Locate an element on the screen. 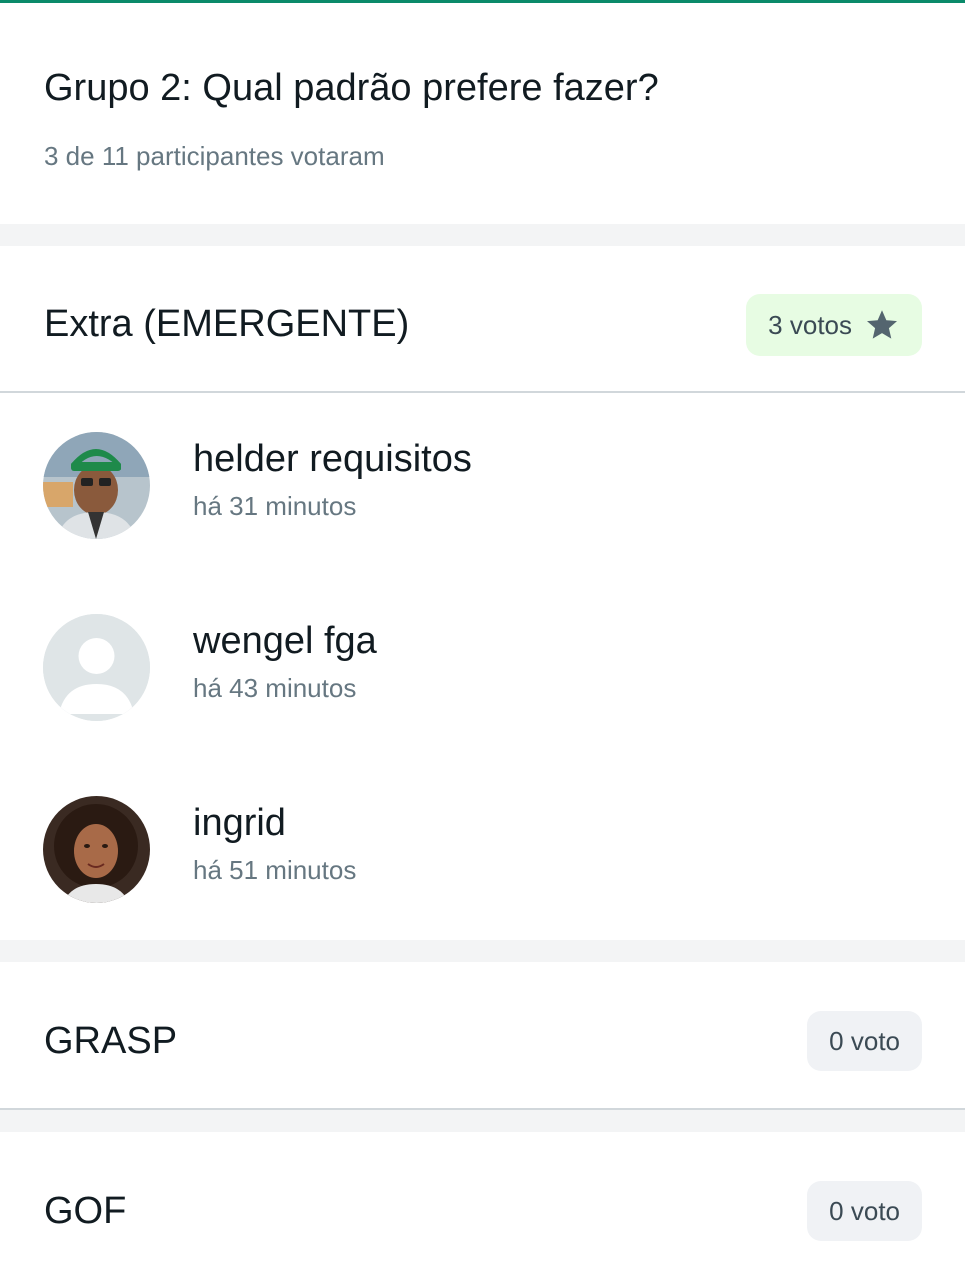 The width and height of the screenshot is (965, 1280). vote-time: há 43 minutos is located at coordinates (275, 688).